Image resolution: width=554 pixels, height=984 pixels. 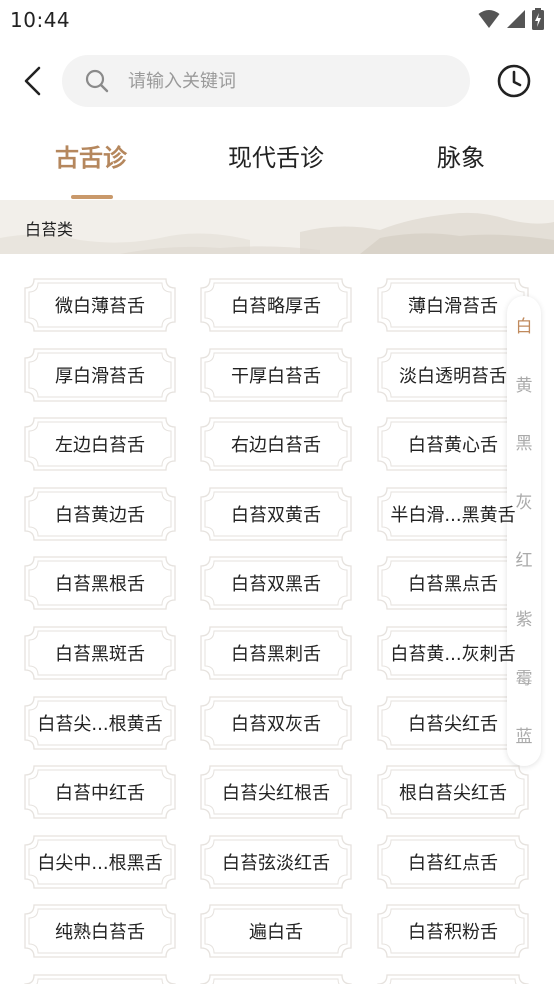 I want to click on side-index-item: 霉, so click(x=524, y=676).